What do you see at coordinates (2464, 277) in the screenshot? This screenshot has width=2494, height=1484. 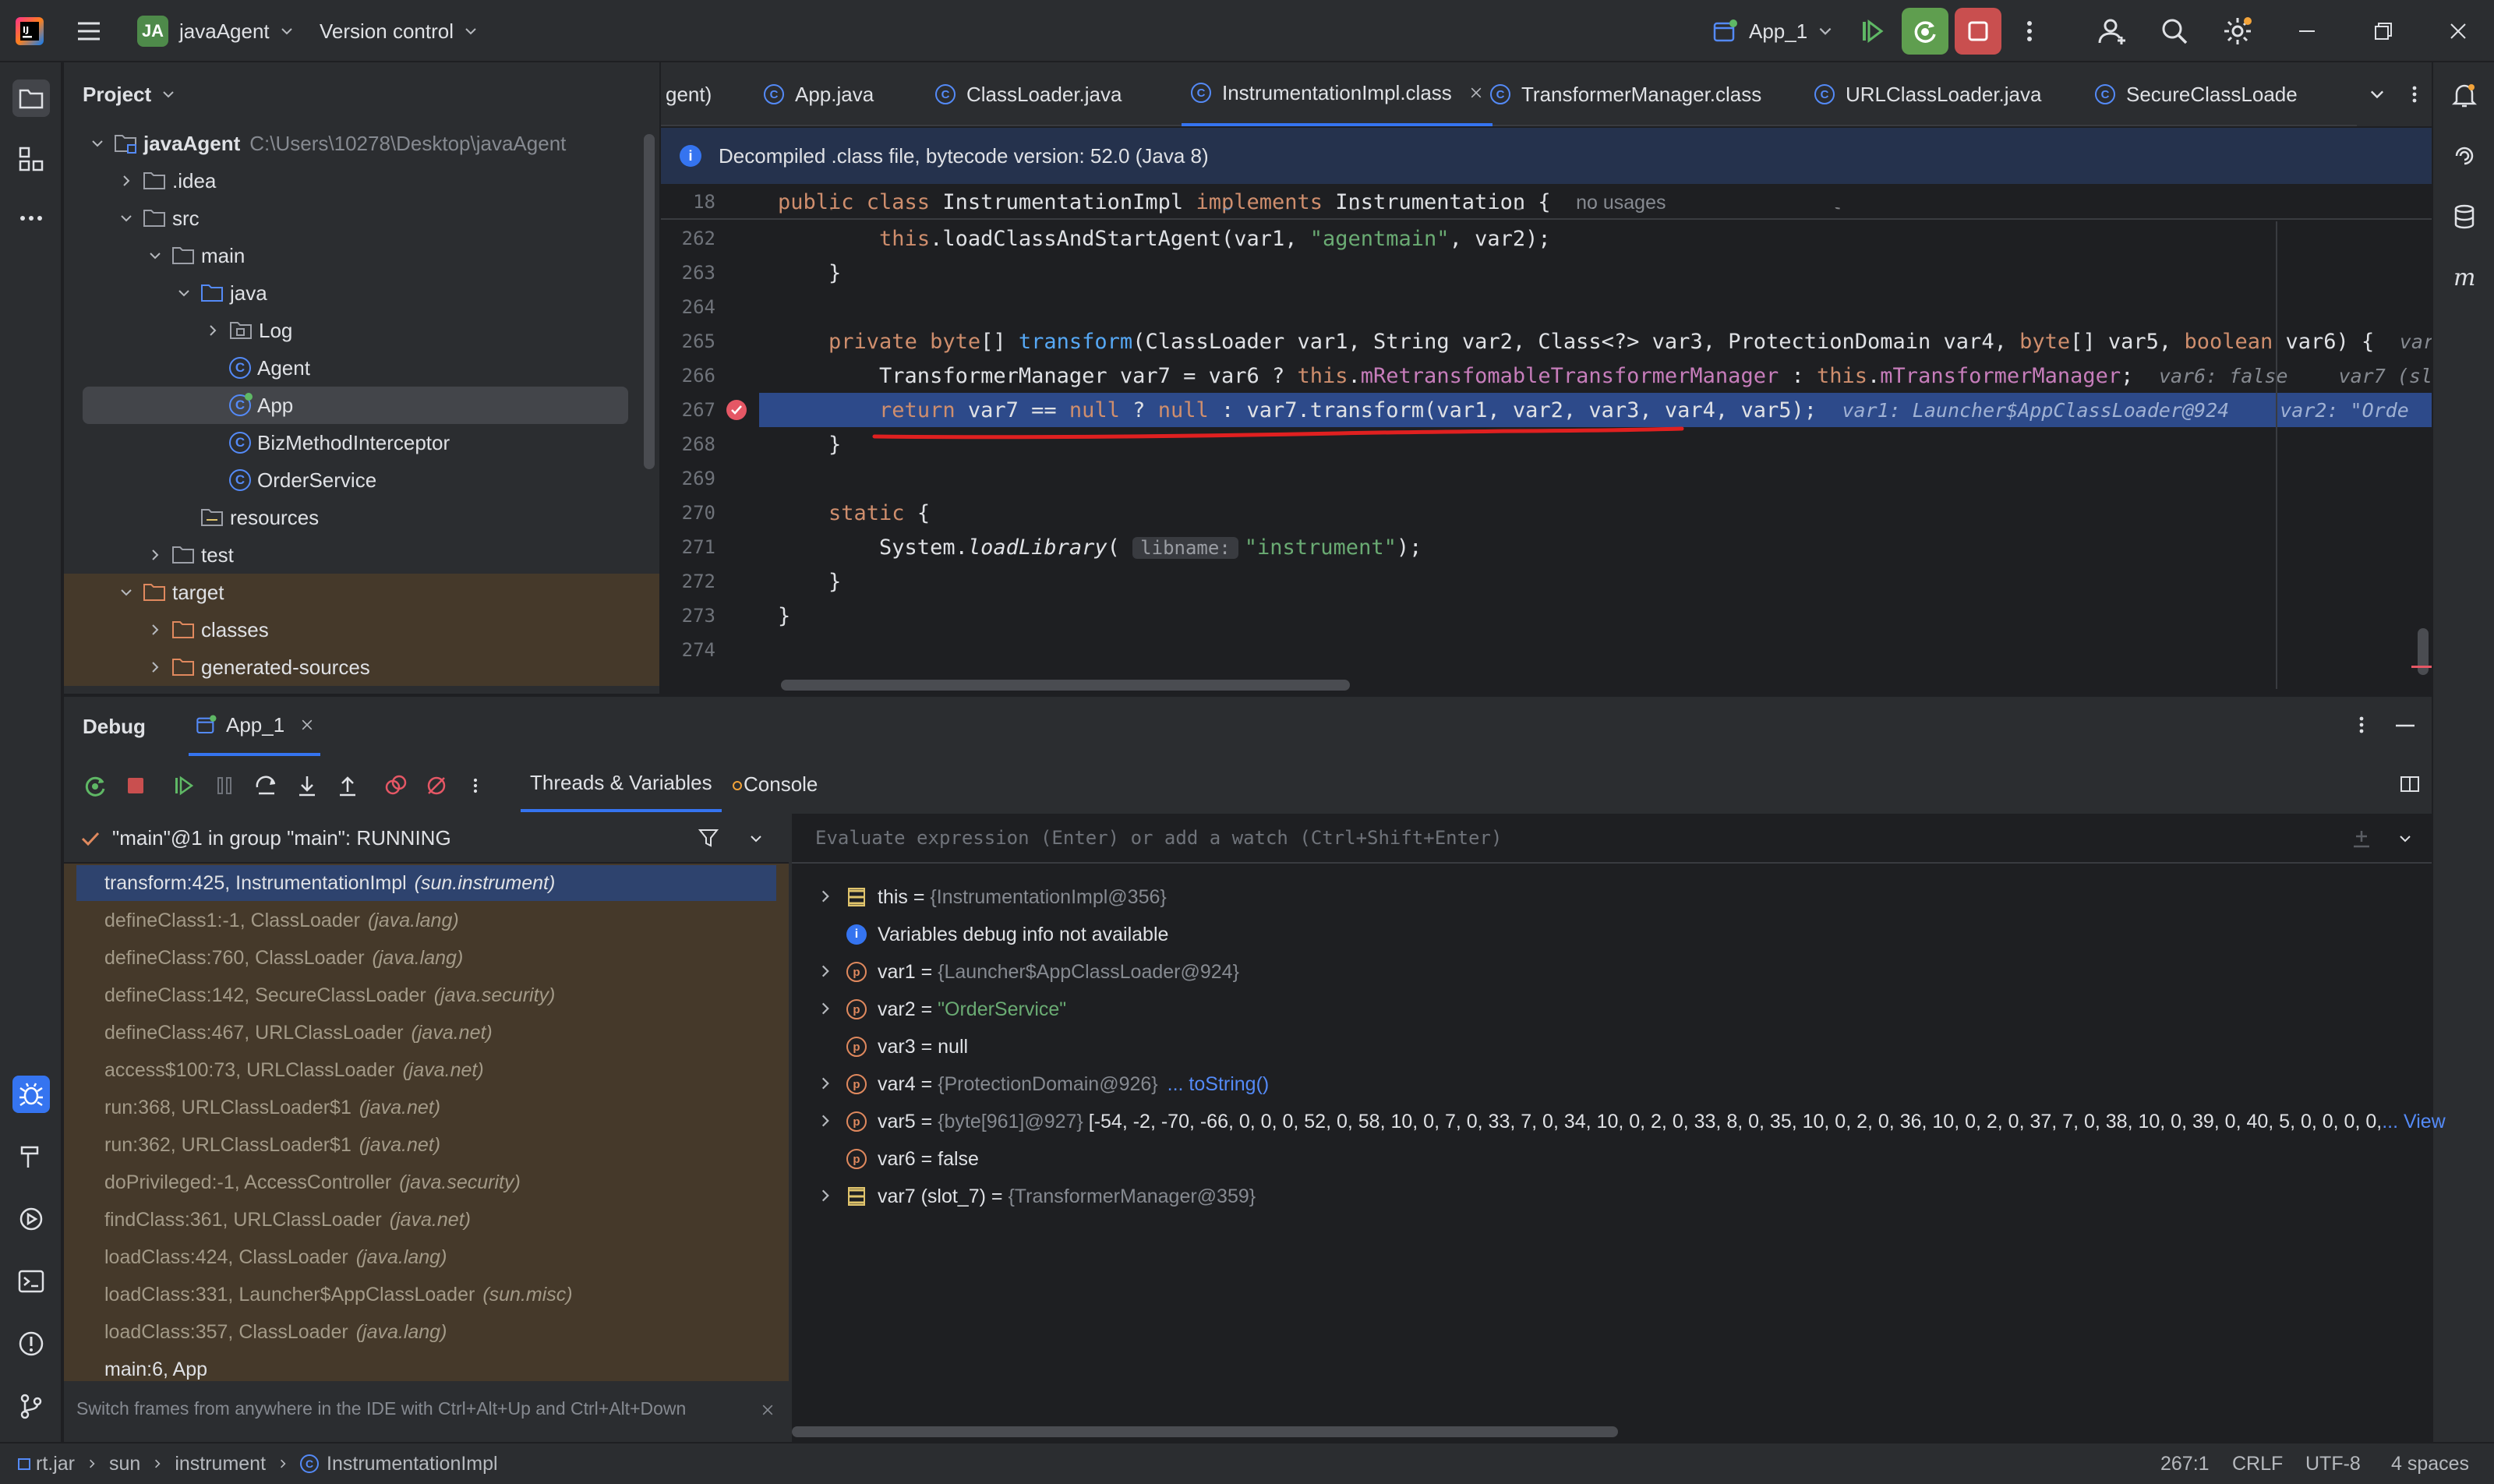 I see `maven-button: m` at bounding box center [2464, 277].